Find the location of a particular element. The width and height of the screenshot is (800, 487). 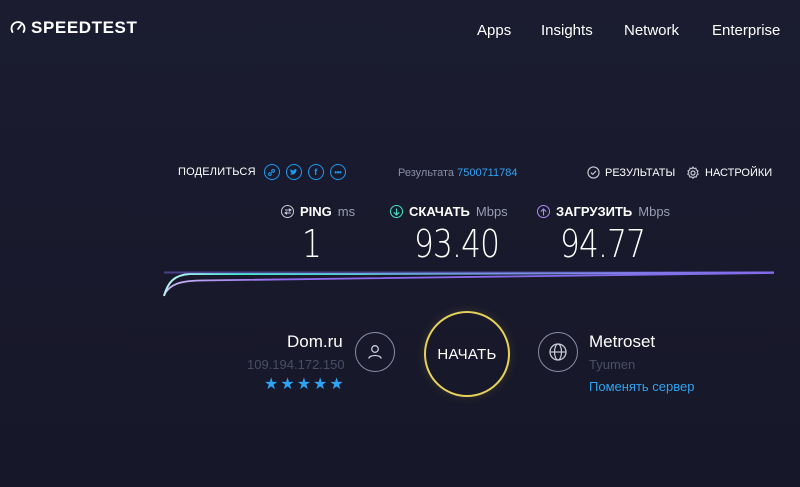

results-link: РЕЗУЛЬТАТЫ is located at coordinates (631, 172).